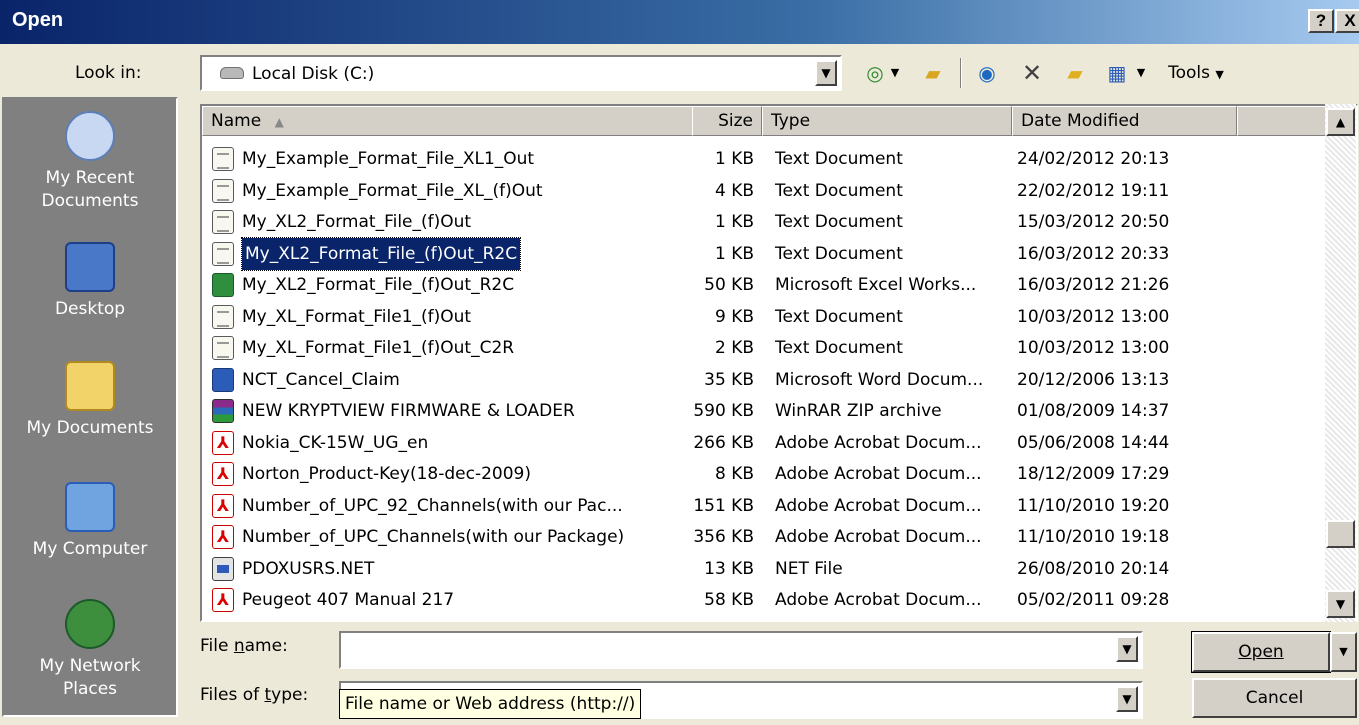 The image size is (1359, 725). Describe the element at coordinates (895, 73) in the screenshot. I see `back-dropdown-icon: ▼` at that location.